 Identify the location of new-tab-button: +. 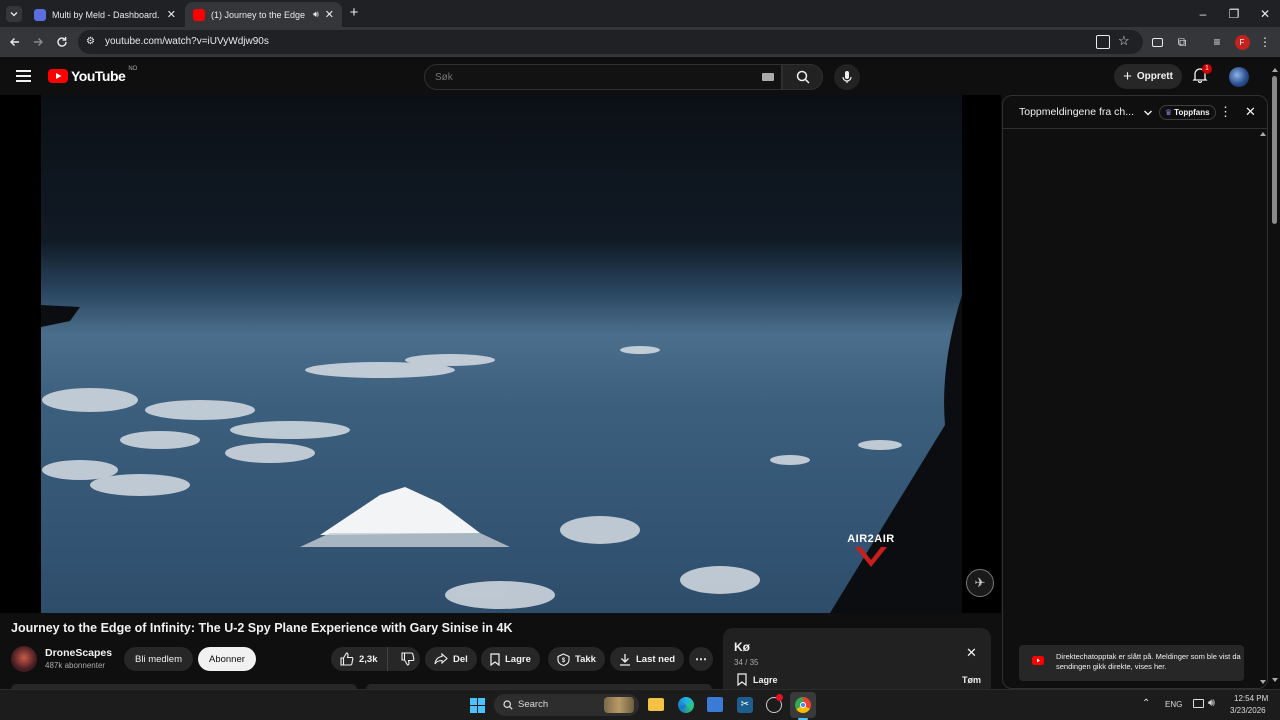
(354, 13).